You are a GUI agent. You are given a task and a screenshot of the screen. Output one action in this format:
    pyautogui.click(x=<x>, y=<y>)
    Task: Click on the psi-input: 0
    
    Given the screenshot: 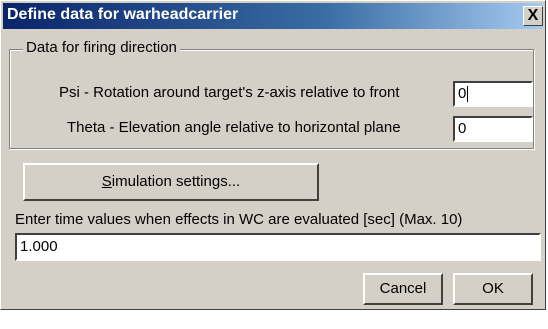 What is the action you would take?
    pyautogui.click(x=493, y=94)
    